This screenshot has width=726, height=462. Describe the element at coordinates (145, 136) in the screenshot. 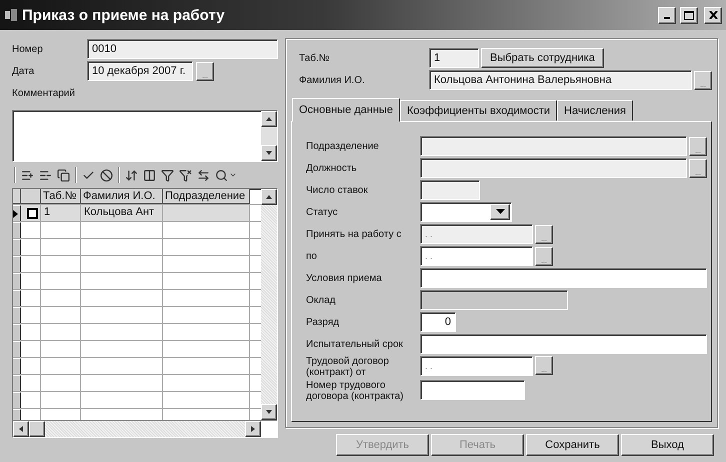

I see `comment-field` at that location.